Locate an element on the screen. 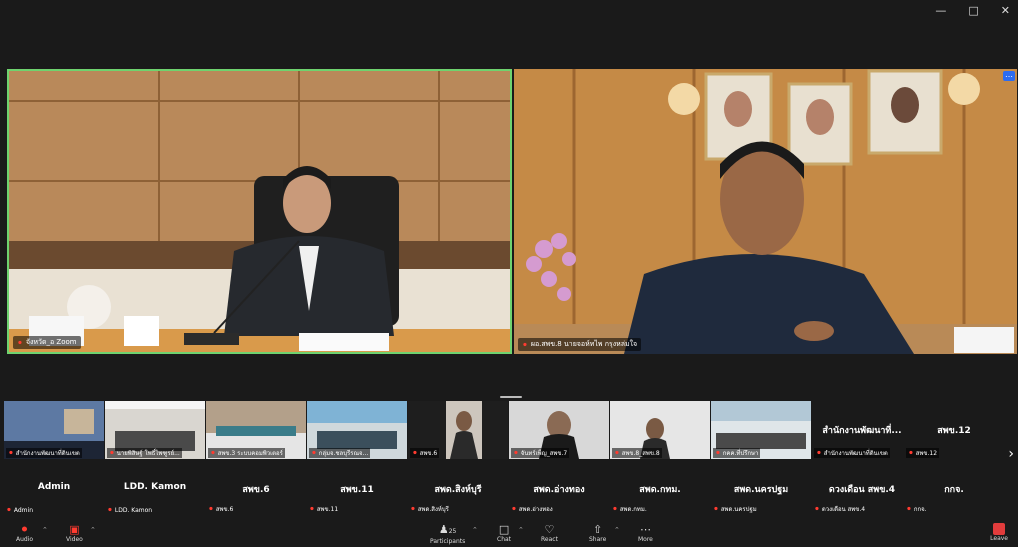 The image size is (1018, 547). participant-tile: ⚫ สำนักงานพัฒนาที่ดินเขต is located at coordinates (54, 430).